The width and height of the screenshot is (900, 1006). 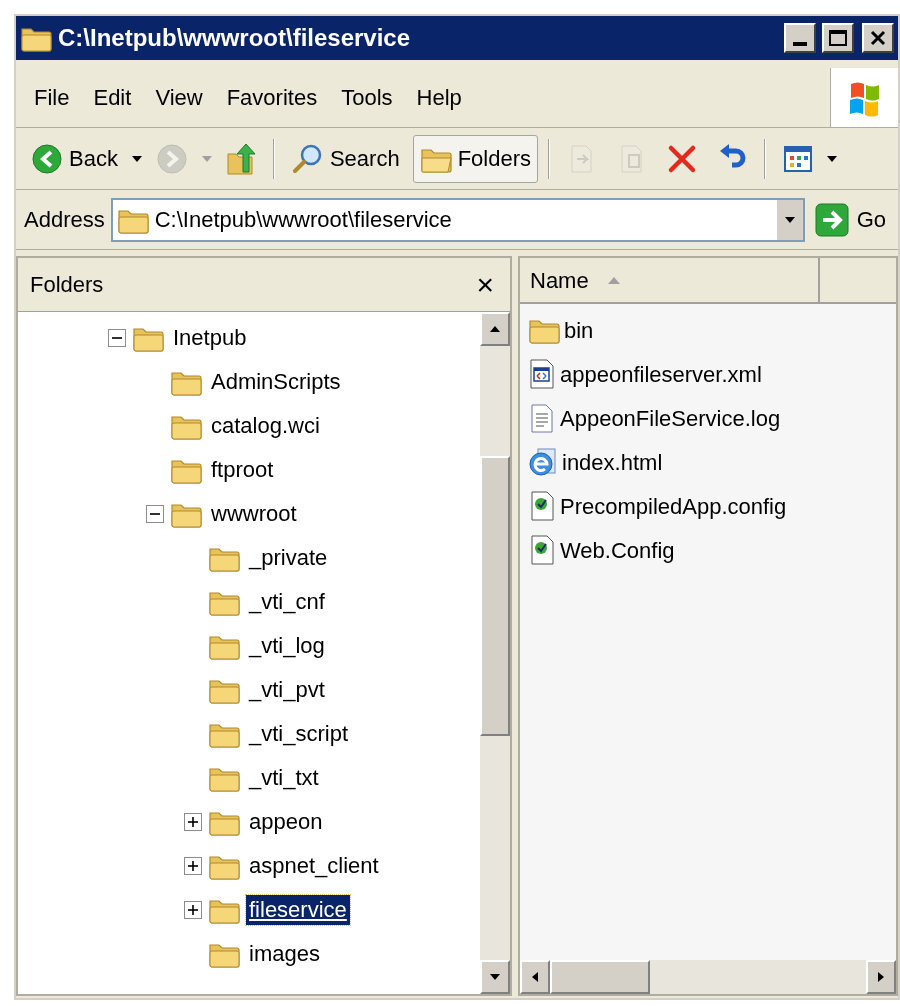 What do you see at coordinates (240, 158) in the screenshot?
I see `folder-up-icon` at bounding box center [240, 158].